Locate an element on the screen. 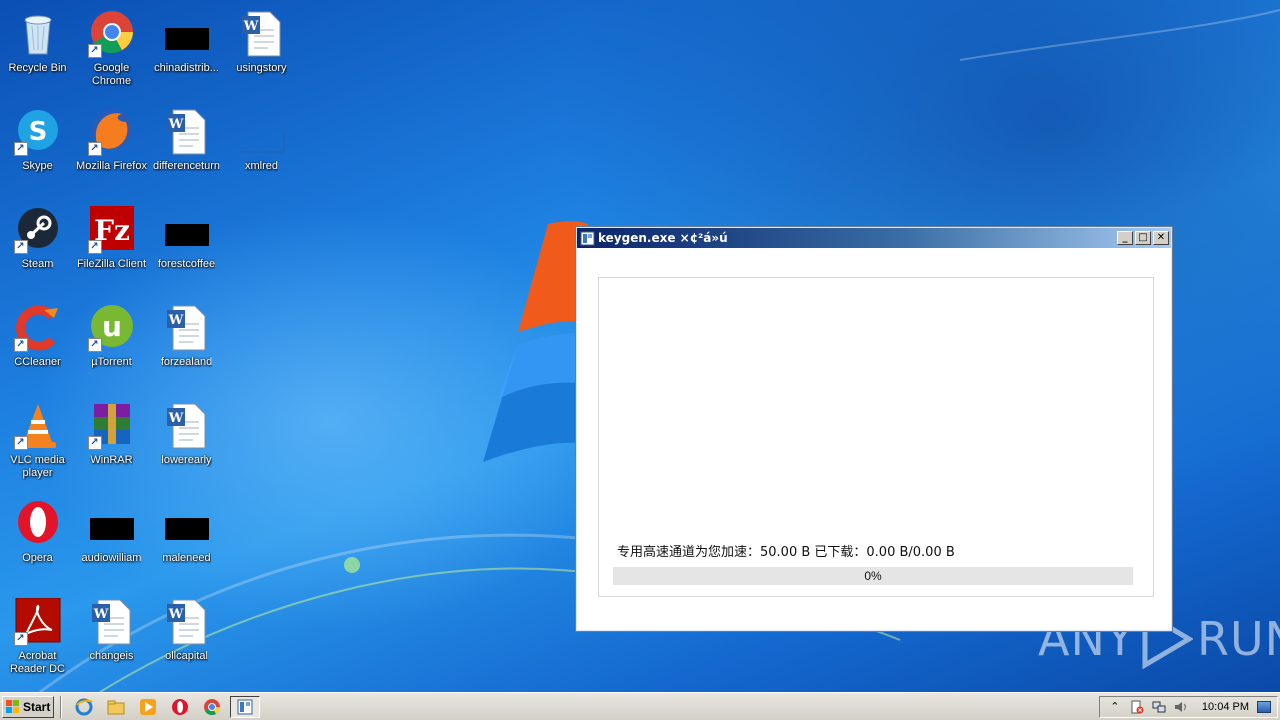 The height and width of the screenshot is (720, 1280). icon-label: ollcapital is located at coordinates (186, 656).